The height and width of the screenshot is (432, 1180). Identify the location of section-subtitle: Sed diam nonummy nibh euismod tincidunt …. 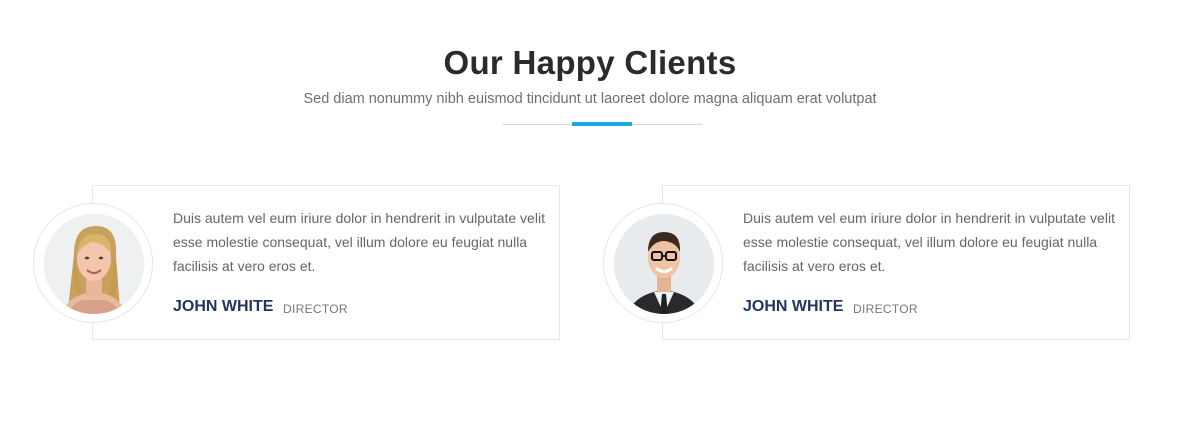
(590, 99).